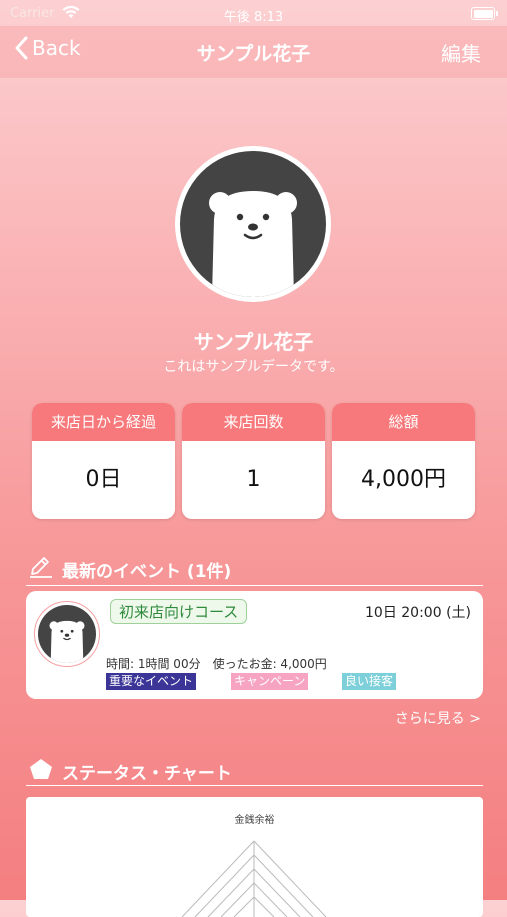 The height and width of the screenshot is (917, 507). I want to click on battery-icon, so click(484, 13).